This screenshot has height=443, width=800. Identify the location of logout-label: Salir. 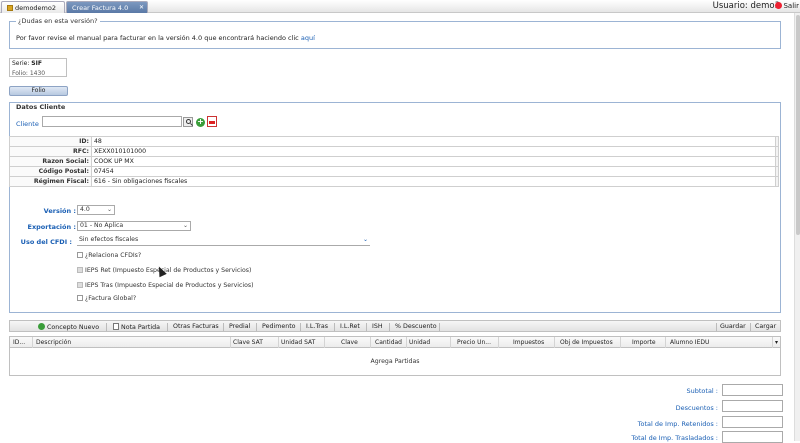
(791, 6).